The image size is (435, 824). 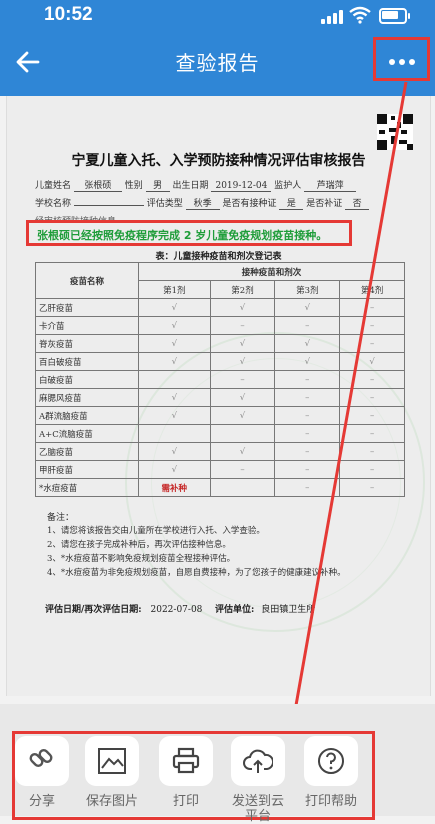 I want to click on dose-header: 第1剂, so click(x=174, y=289).